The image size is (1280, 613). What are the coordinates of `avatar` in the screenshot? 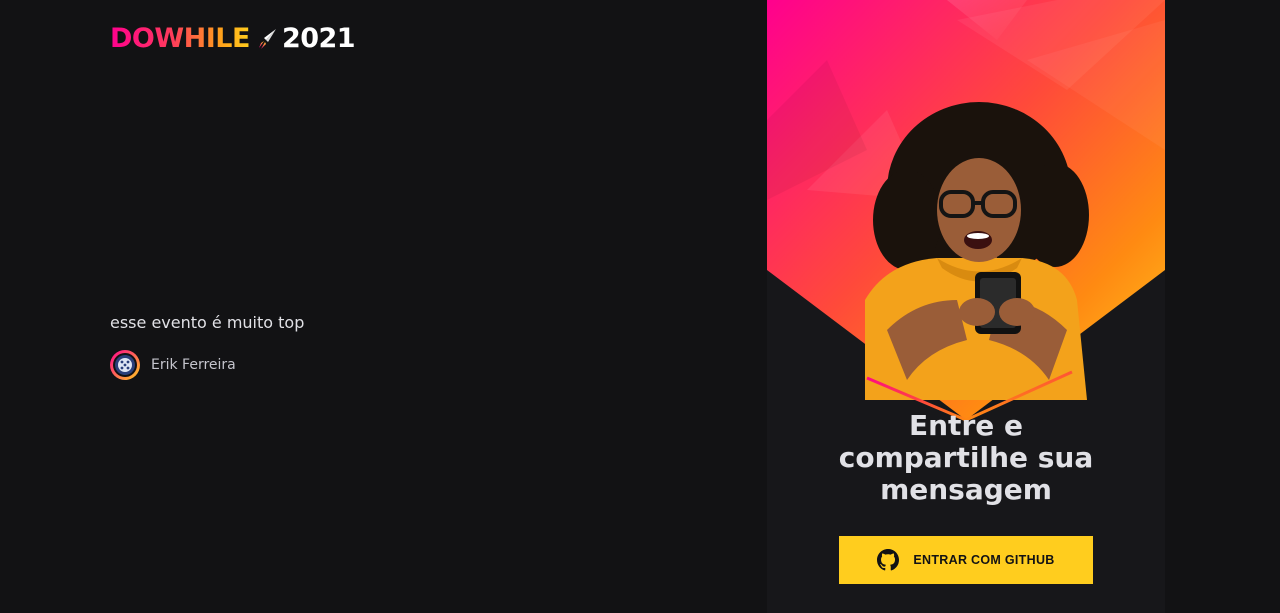 It's located at (125, 365).